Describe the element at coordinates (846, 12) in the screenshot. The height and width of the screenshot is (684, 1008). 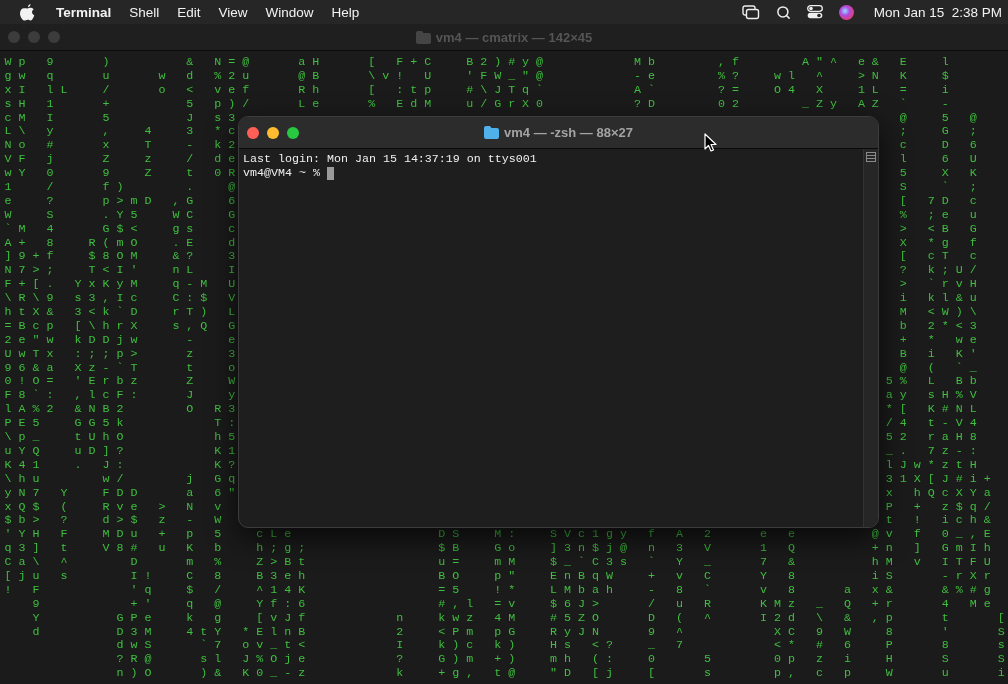
I see `orb-icon` at that location.